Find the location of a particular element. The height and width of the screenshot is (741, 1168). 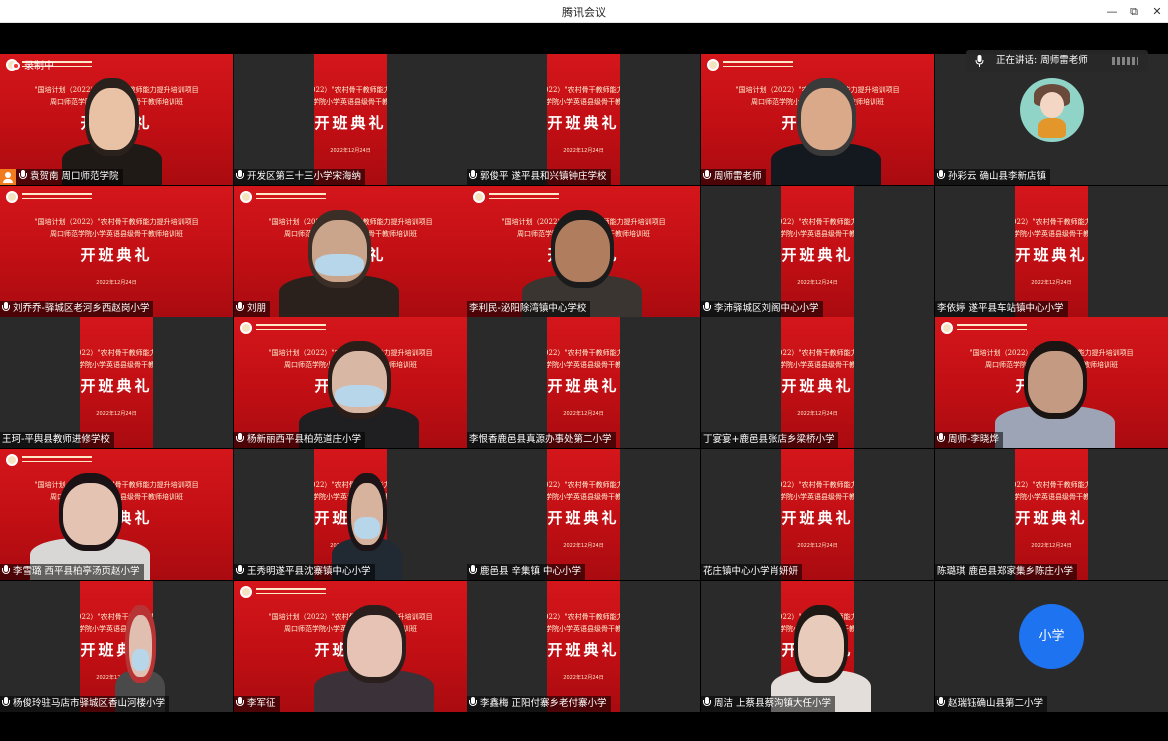

participant-name-bar: 开发区第三十三小学宋海纳 is located at coordinates (300, 177).